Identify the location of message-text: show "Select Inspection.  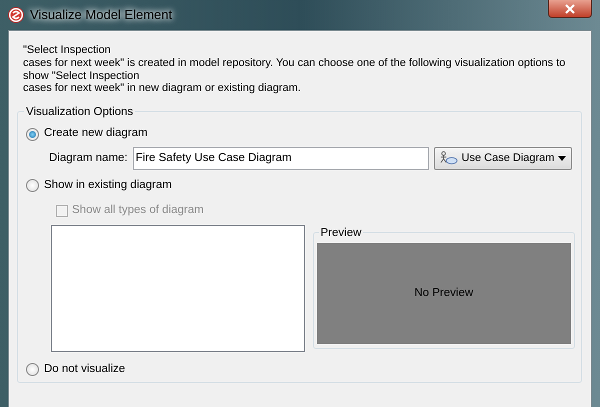
(81, 76).